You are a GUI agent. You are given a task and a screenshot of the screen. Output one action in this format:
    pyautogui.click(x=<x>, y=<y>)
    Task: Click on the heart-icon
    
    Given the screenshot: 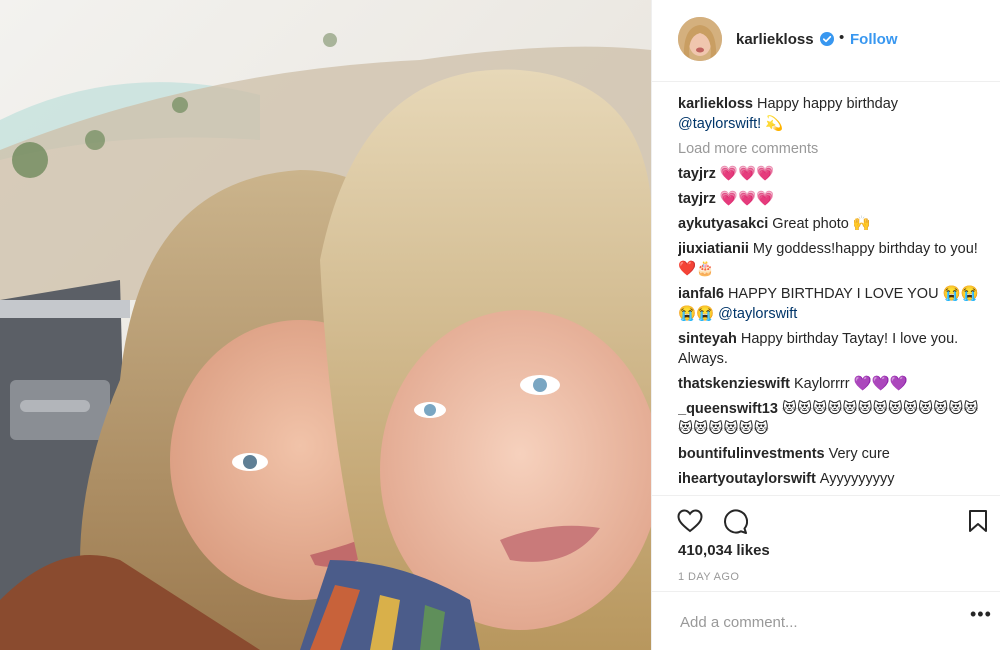 What is the action you would take?
    pyautogui.click(x=690, y=523)
    